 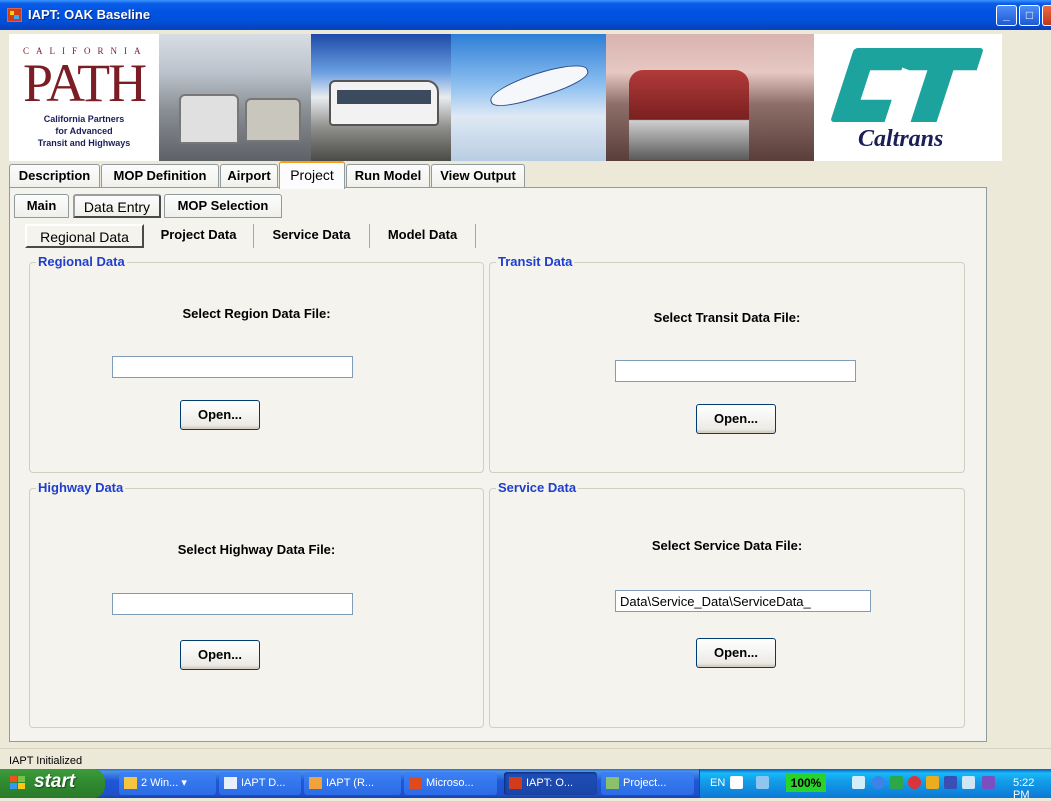 What do you see at coordinates (689, 115) in the screenshot?
I see `train-shape` at bounding box center [689, 115].